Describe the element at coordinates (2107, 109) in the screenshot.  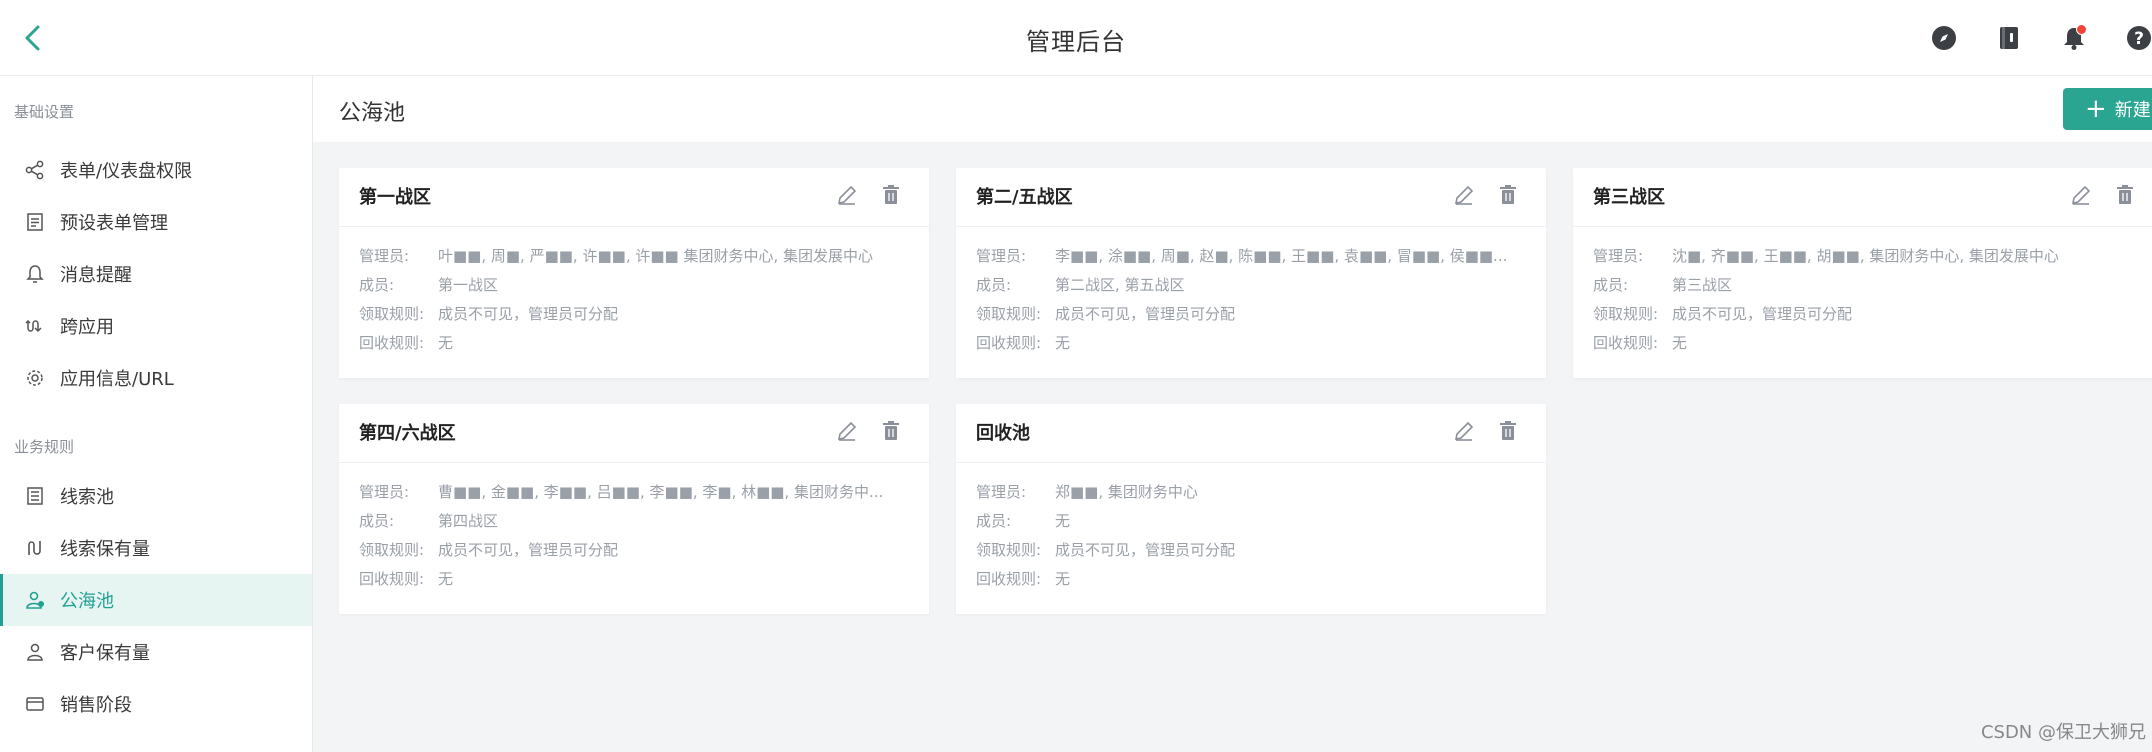
I see `new-button: + 新建` at that location.